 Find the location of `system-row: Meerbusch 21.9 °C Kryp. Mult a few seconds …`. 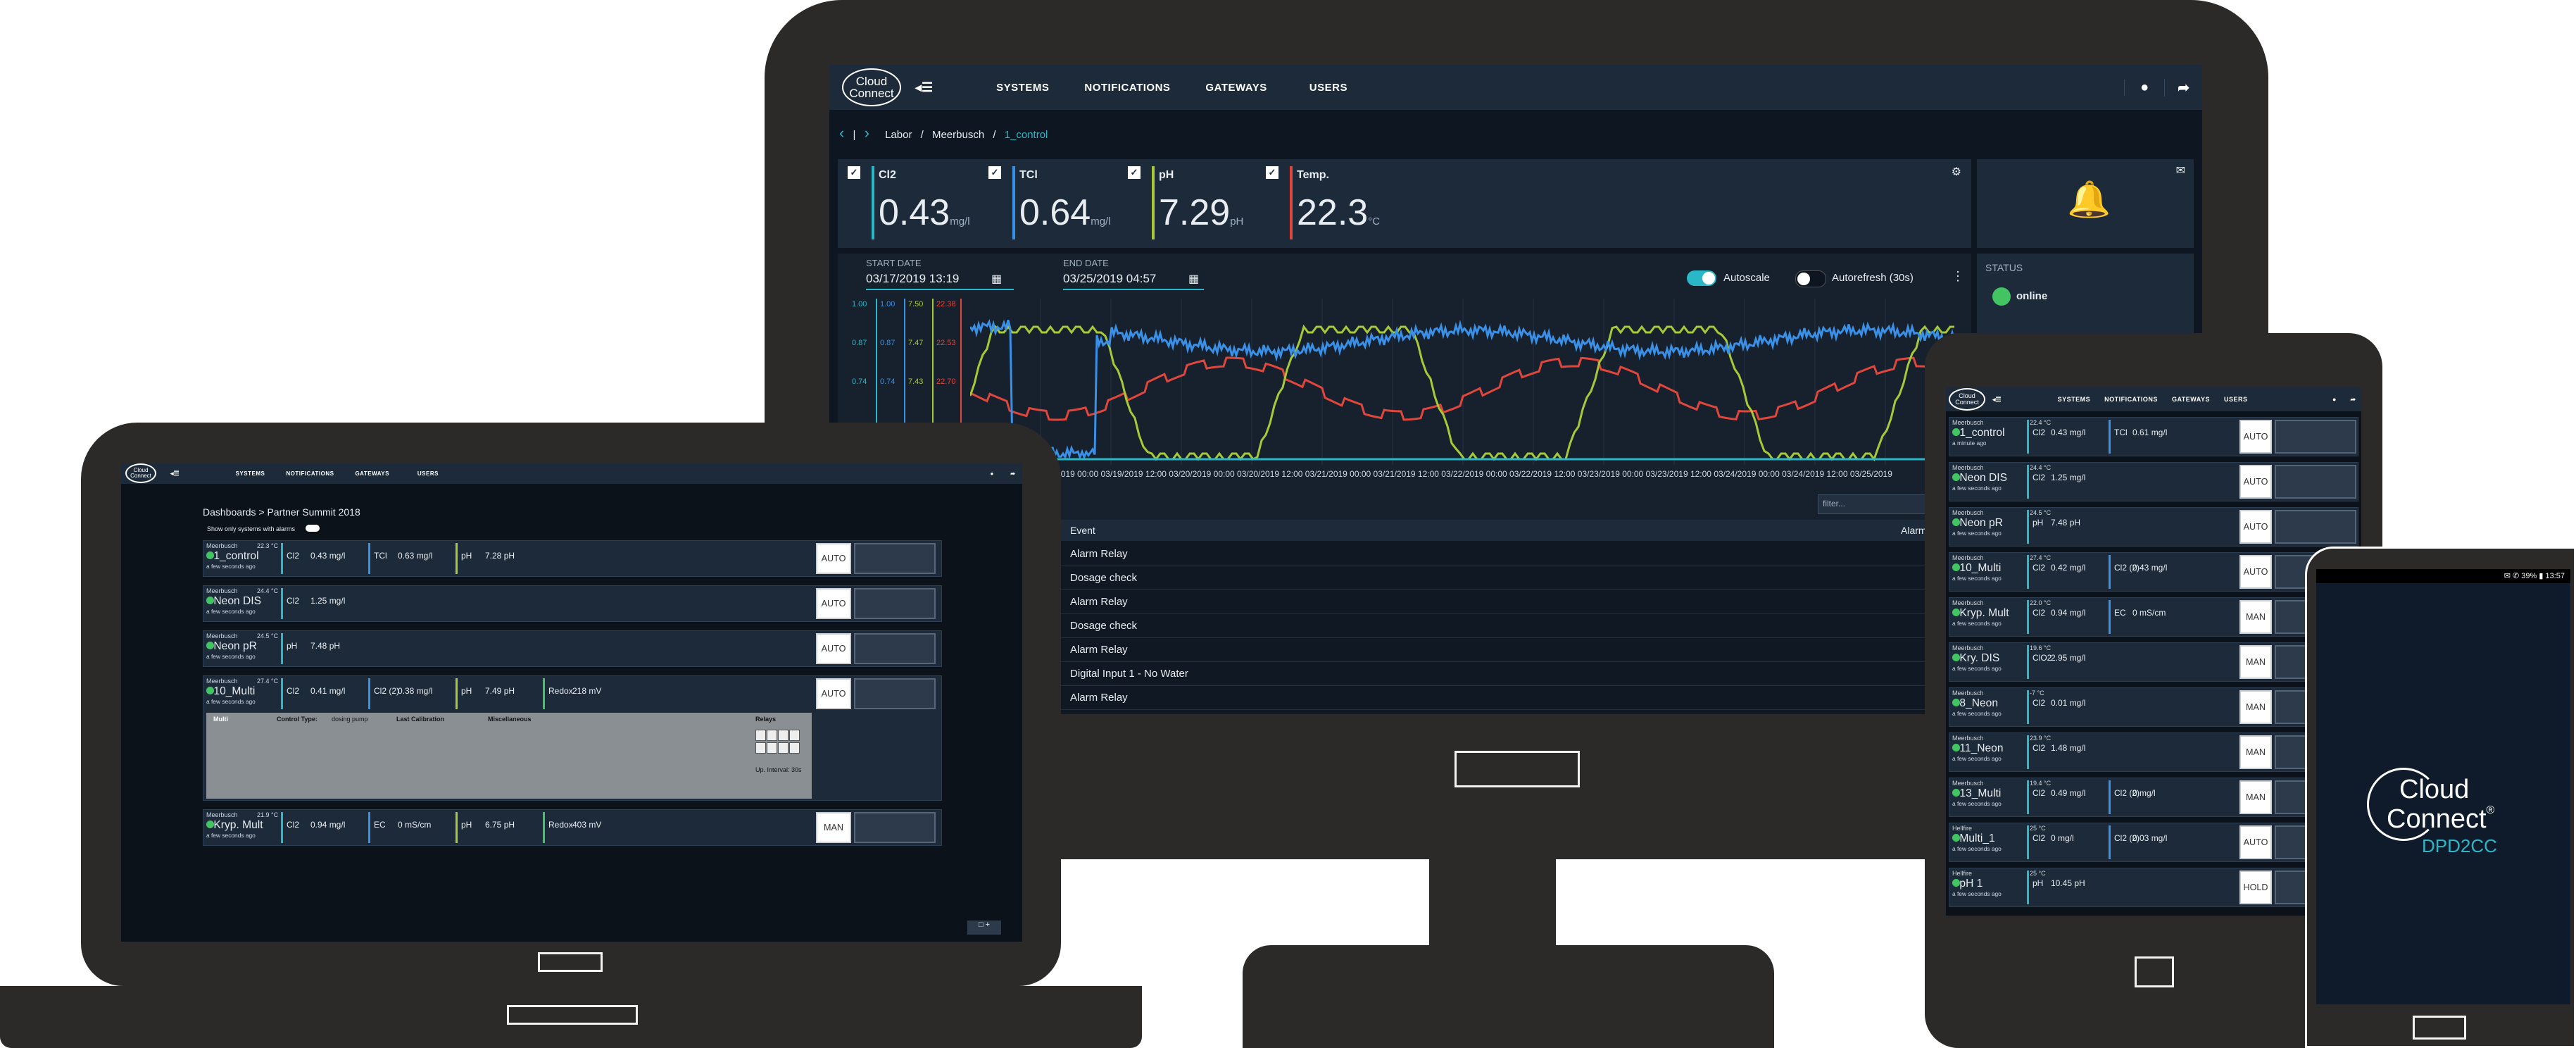

system-row: Meerbusch 21.9 °C Kryp. Mult a few seconds … is located at coordinates (572, 827).